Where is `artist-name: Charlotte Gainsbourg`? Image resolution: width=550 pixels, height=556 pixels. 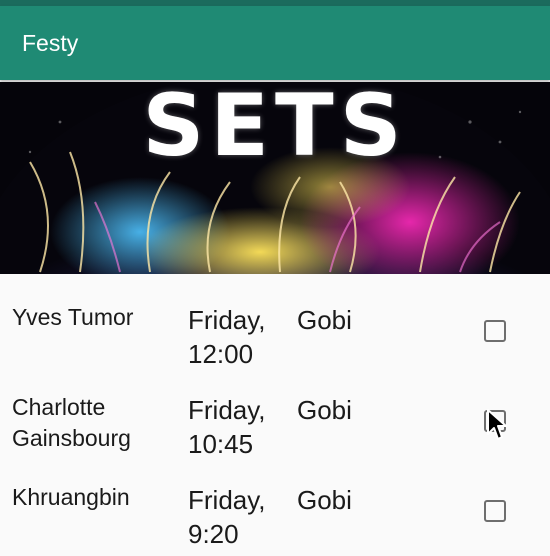
artist-name: Charlotte Gainsbourg is located at coordinates (94, 423).